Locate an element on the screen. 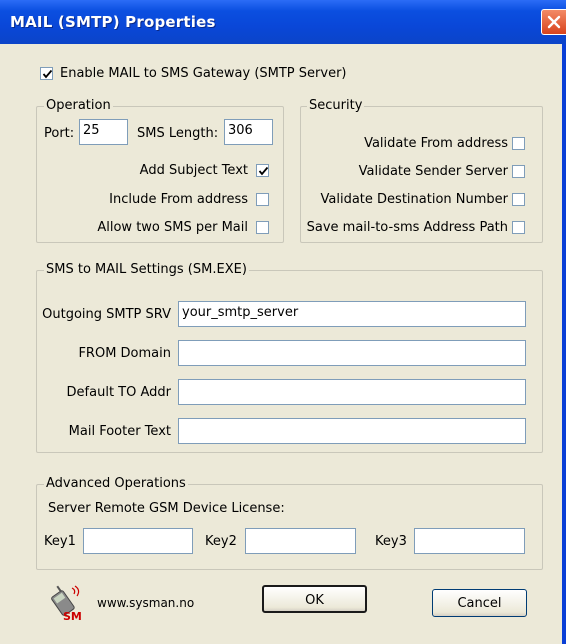  sysman-logo: SM is located at coordinates (66, 604).